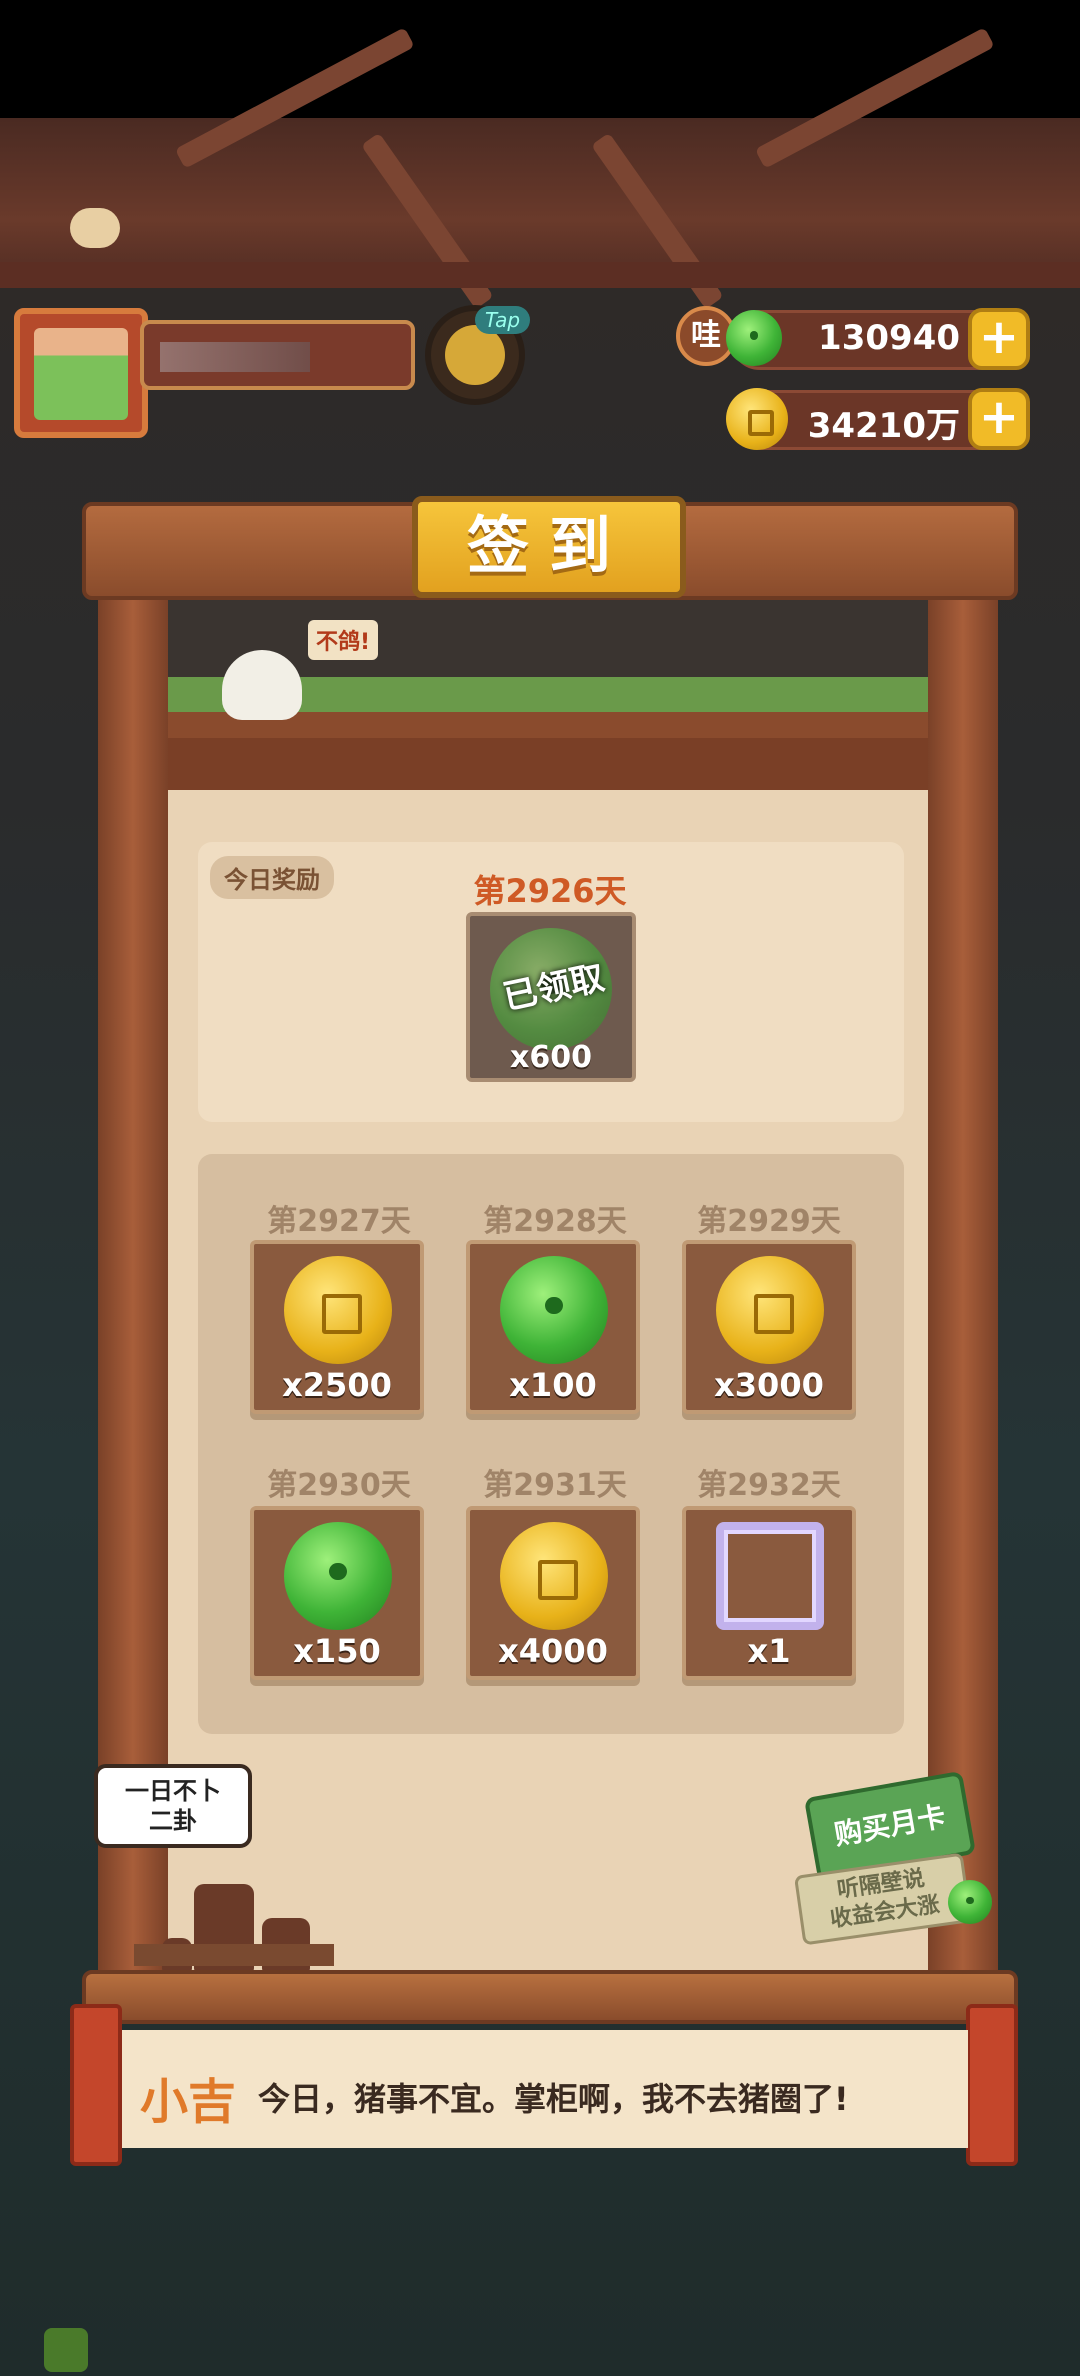 The width and height of the screenshot is (1080, 2376). What do you see at coordinates (95, 228) in the screenshot?
I see `chick-figure` at bounding box center [95, 228].